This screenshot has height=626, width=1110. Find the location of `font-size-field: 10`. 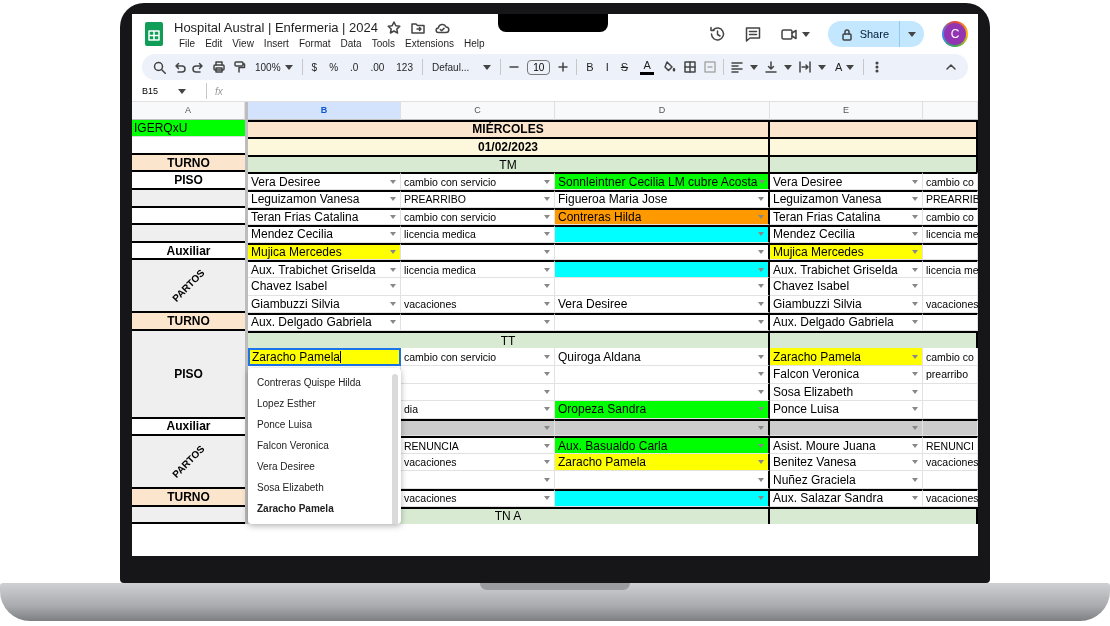

font-size-field: 10 is located at coordinates (539, 67).